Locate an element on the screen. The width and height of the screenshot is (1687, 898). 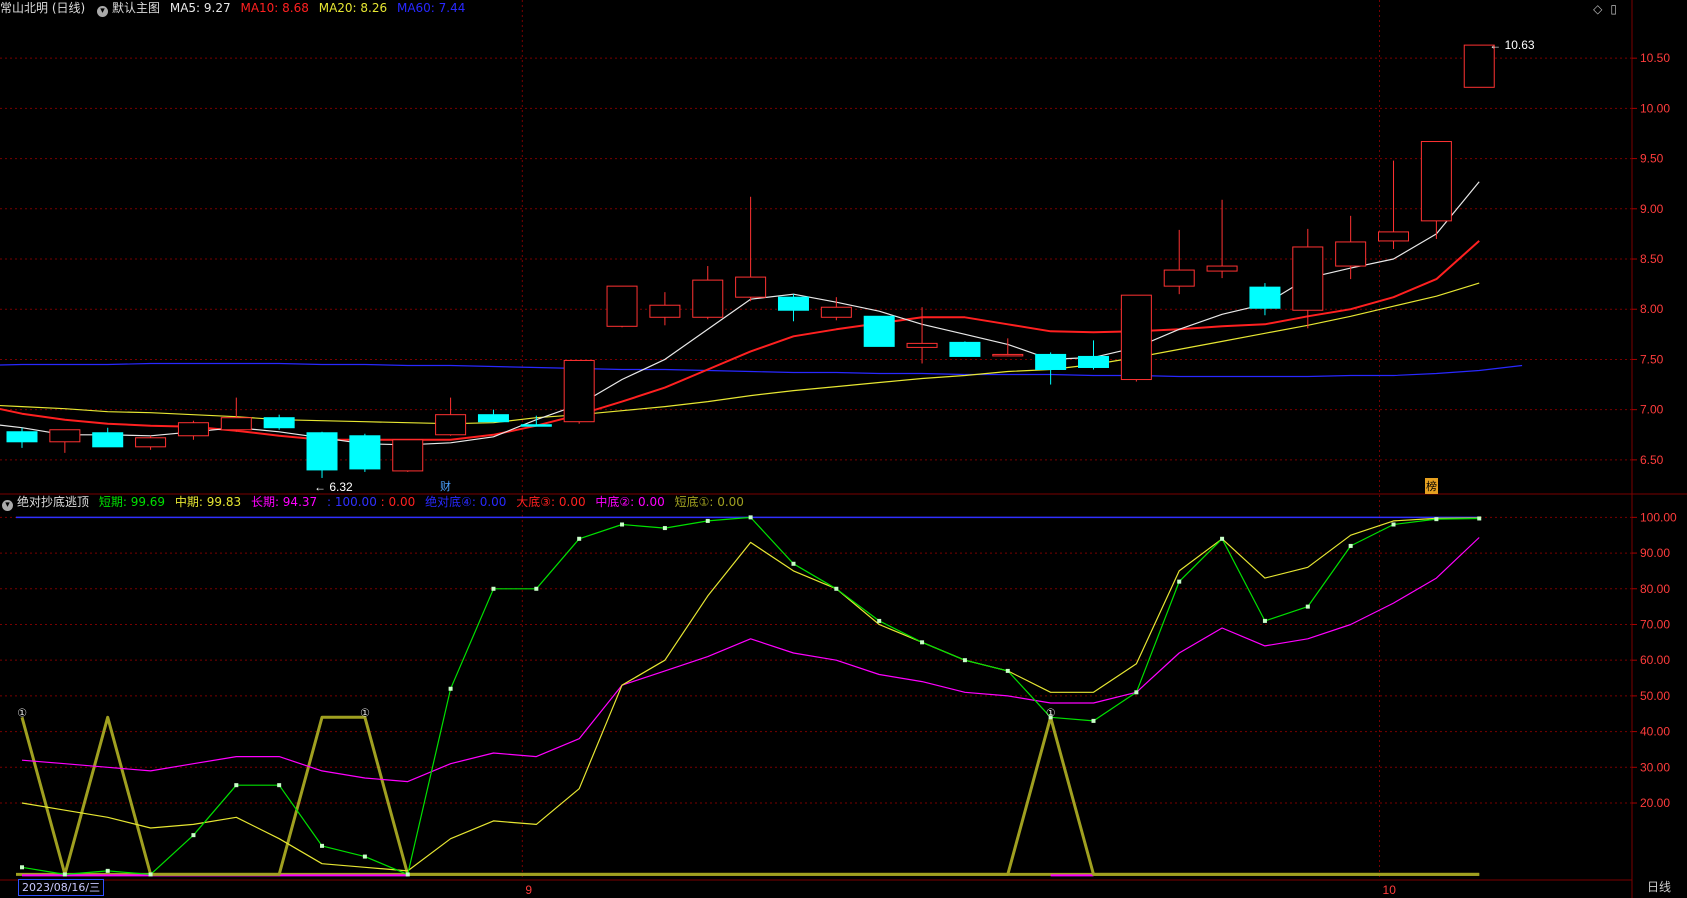
list-marker: 榜 is located at coordinates (1431, 486).